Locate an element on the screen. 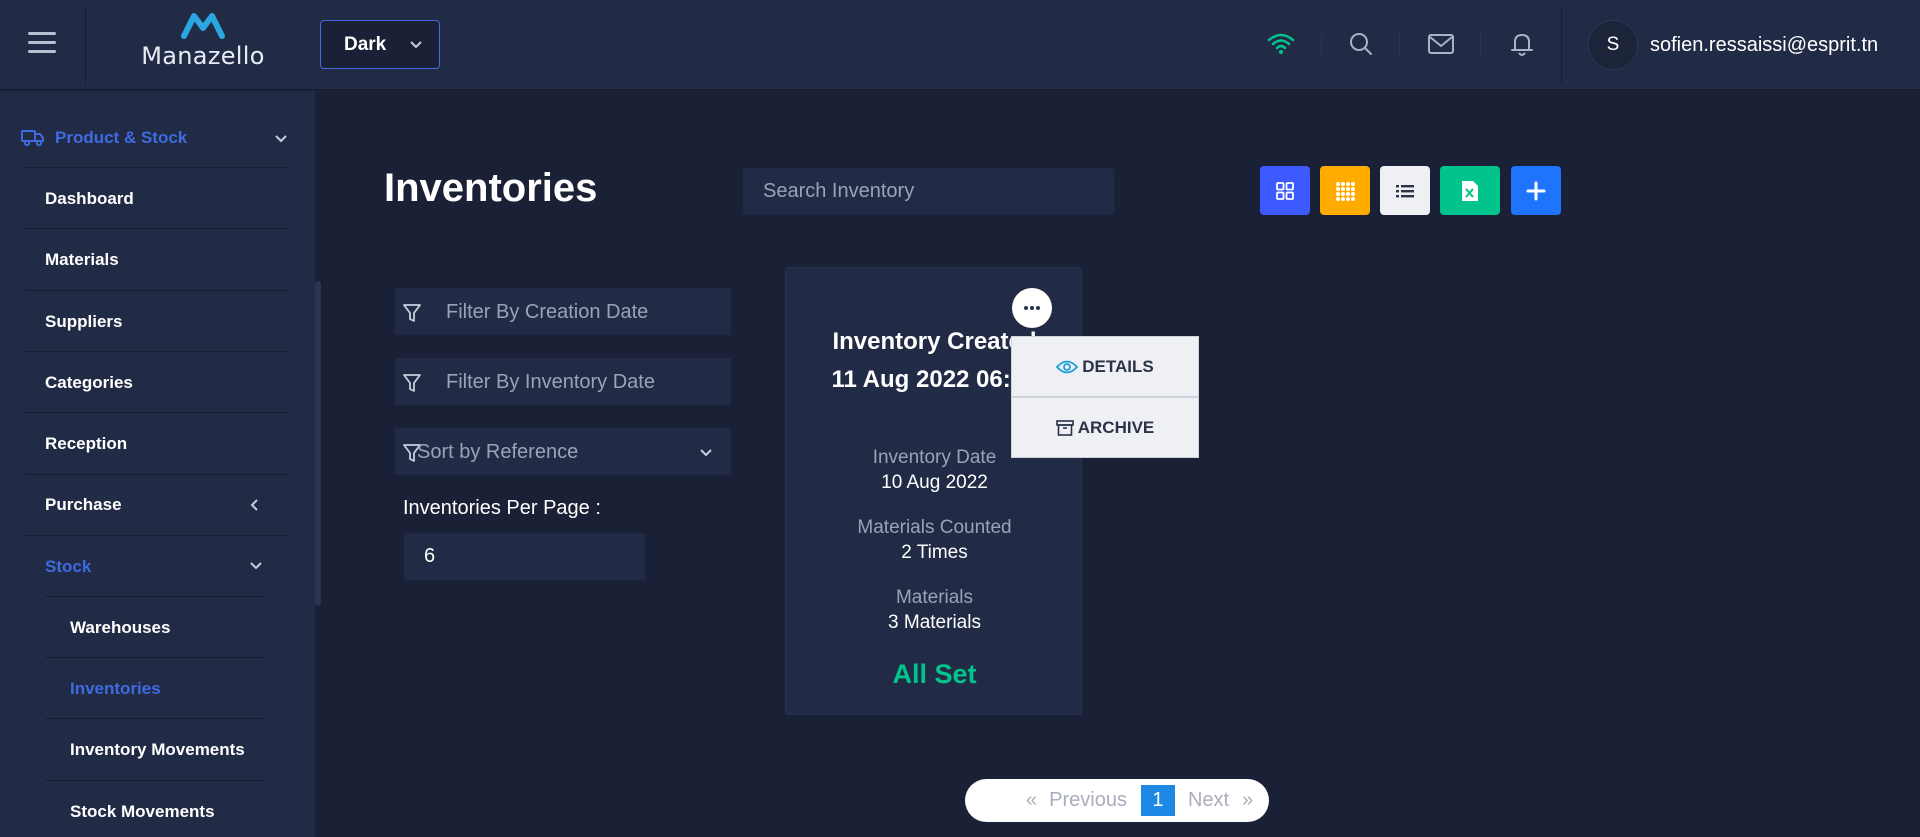  mail-icon is located at coordinates (1441, 44).